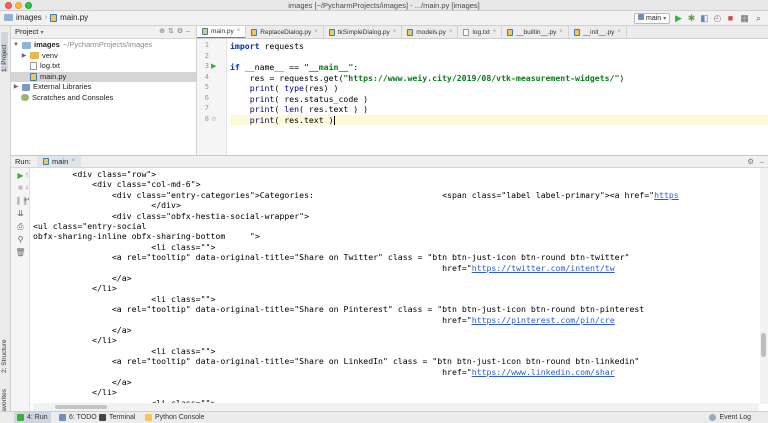  Describe the element at coordinates (363, 32) in the screenshot. I see `tab-tksimpledialog-py: tkSimpleDialog.py ×` at that location.